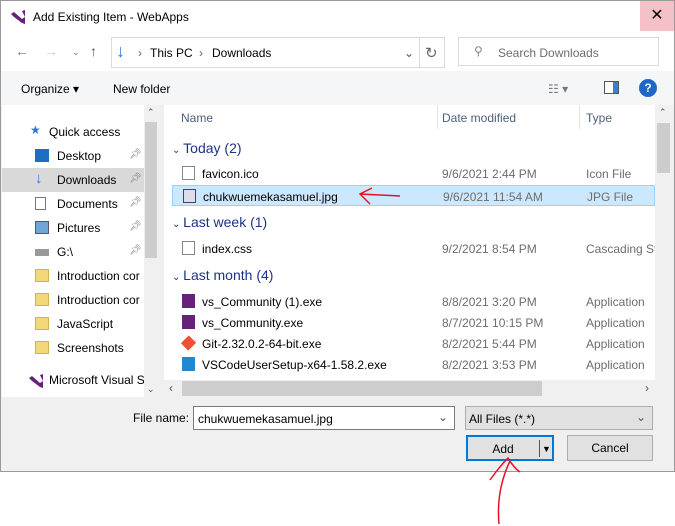  Describe the element at coordinates (505, 490) in the screenshot. I see `annotation-arrow-add` at that location.